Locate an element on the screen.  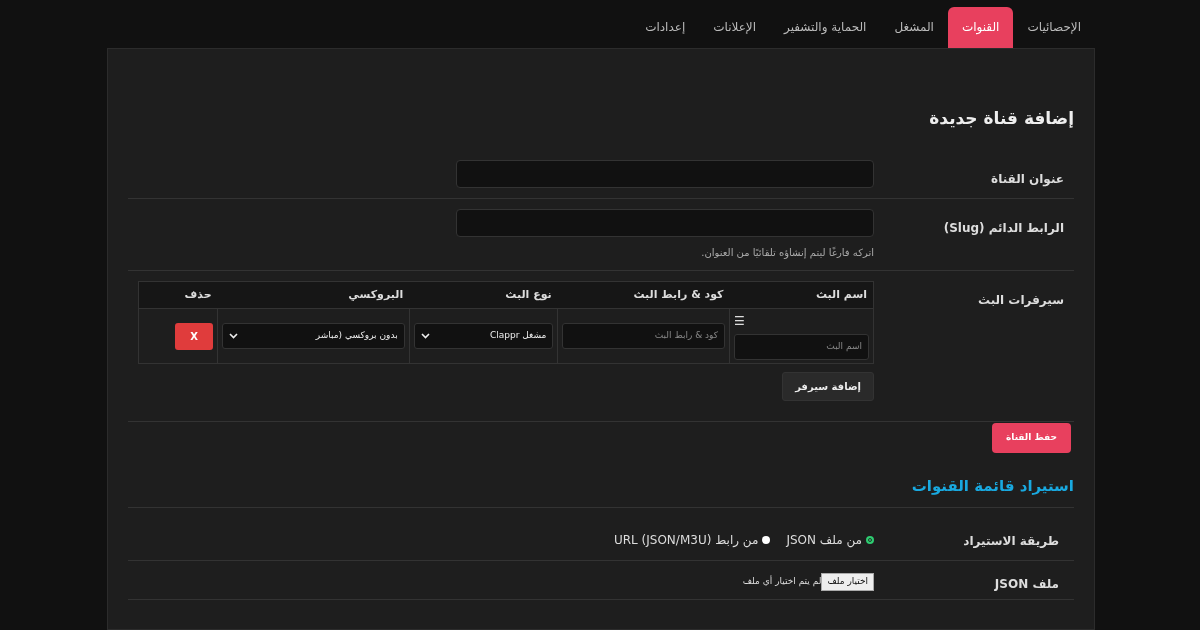
radio-label: من رابط (JSON/M3U) URL is located at coordinates (686, 540).